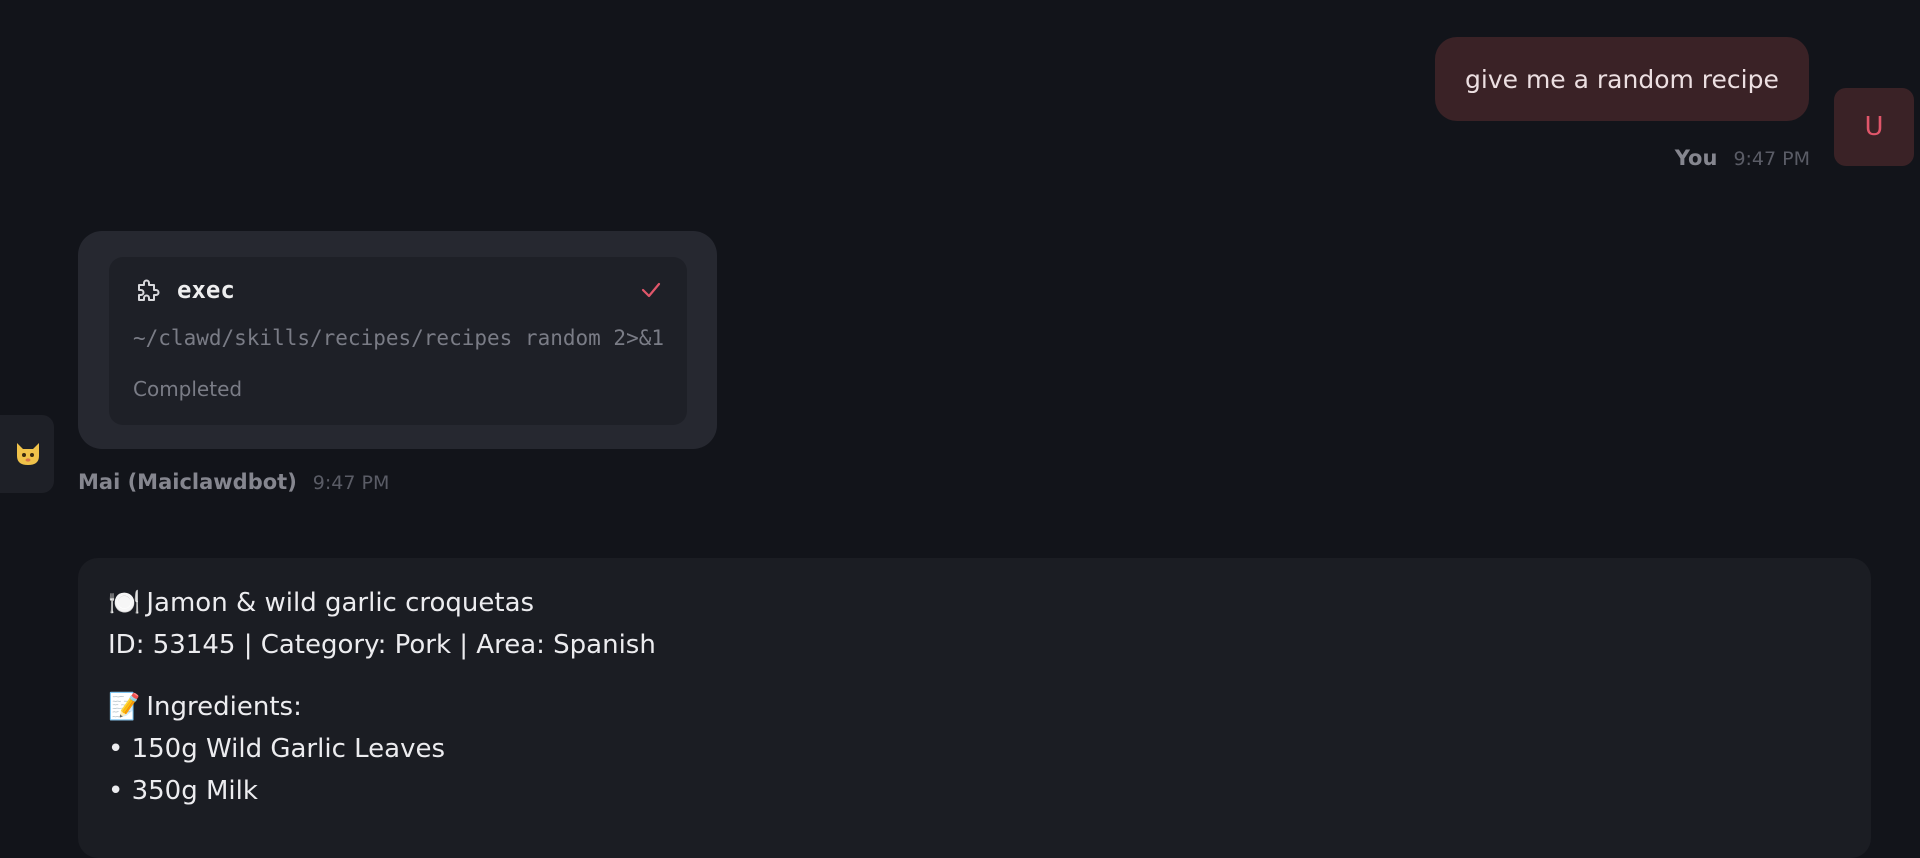 The image size is (1920, 858). I want to click on recipe-title-line: 🍽️ Jamon & wild garlic croquetas, so click(382, 603).